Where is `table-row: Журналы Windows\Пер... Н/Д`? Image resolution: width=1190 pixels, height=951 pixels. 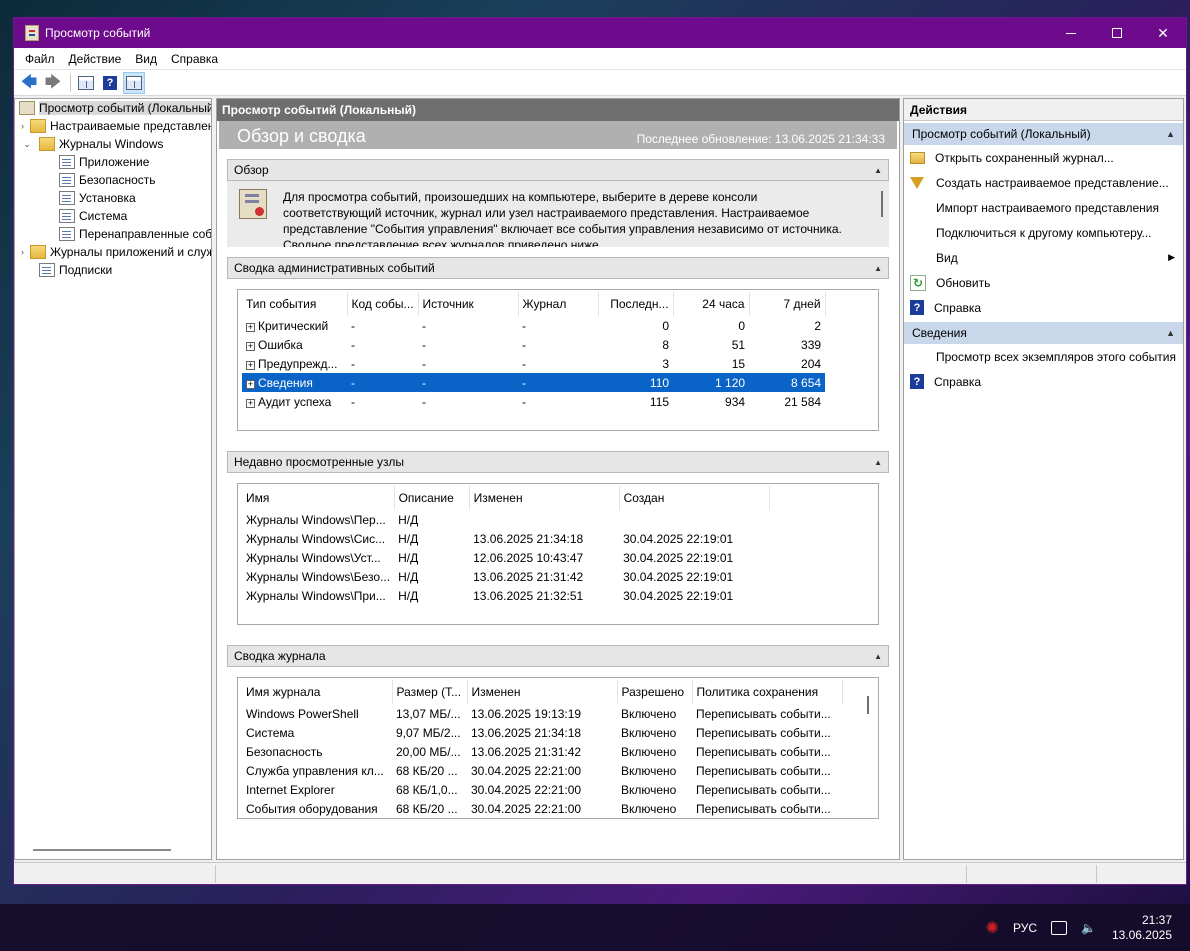
table-row: Журналы Windows\Пер... Н/Д is located at coordinates (505, 519).